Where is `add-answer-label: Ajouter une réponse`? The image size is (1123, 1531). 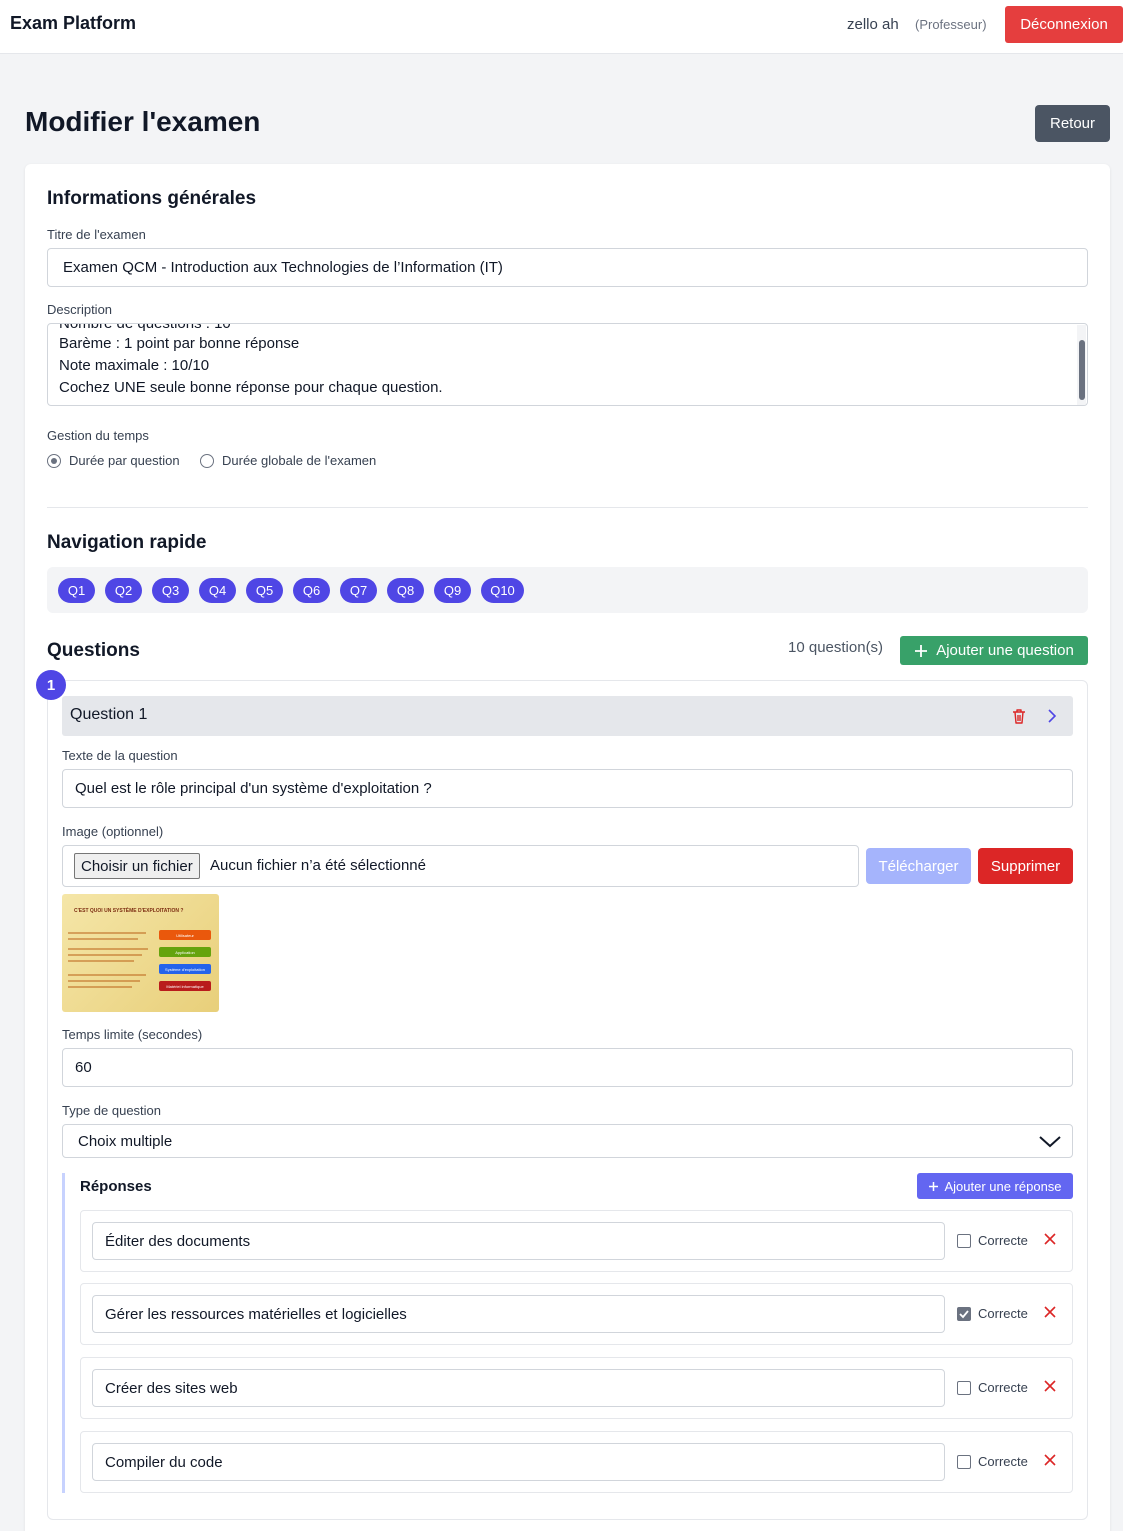 add-answer-label: Ajouter une réponse is located at coordinates (1003, 1186).